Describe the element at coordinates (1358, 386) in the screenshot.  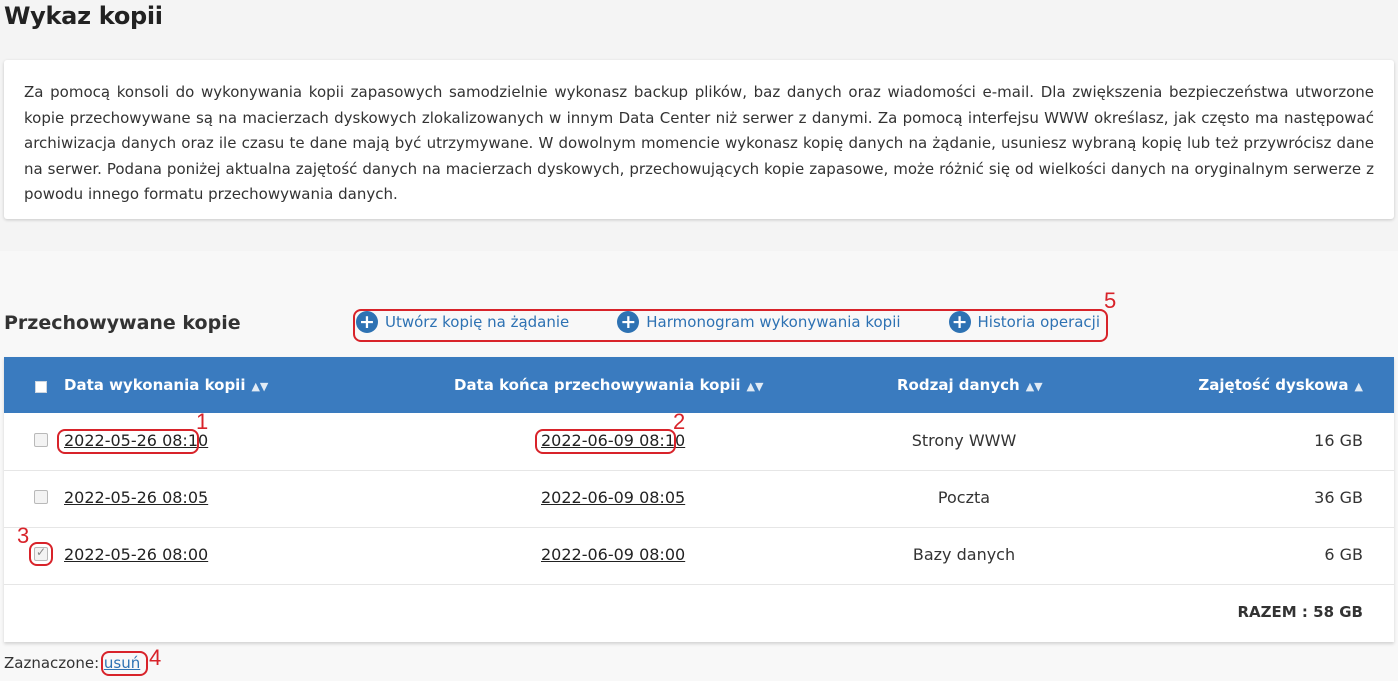
I see `sort-arrows-icon: ▲` at that location.